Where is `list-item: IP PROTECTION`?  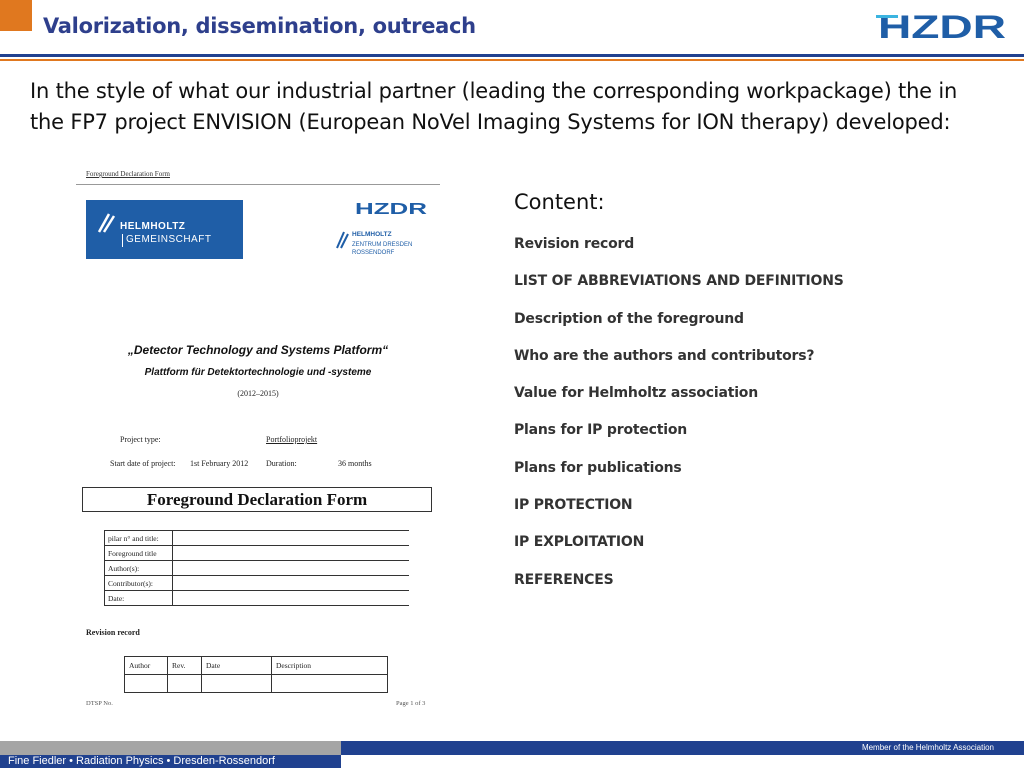
list-item: IP PROTECTION is located at coordinates (573, 505).